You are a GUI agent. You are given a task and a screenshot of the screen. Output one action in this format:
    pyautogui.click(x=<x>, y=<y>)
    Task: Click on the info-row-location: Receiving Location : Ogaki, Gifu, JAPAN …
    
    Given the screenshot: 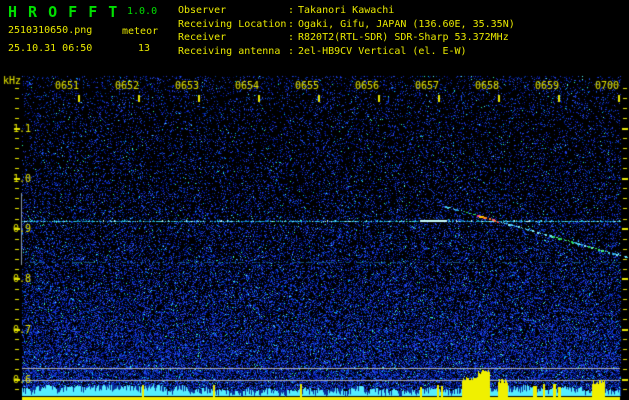 What is the action you would take?
    pyautogui.click(x=346, y=25)
    